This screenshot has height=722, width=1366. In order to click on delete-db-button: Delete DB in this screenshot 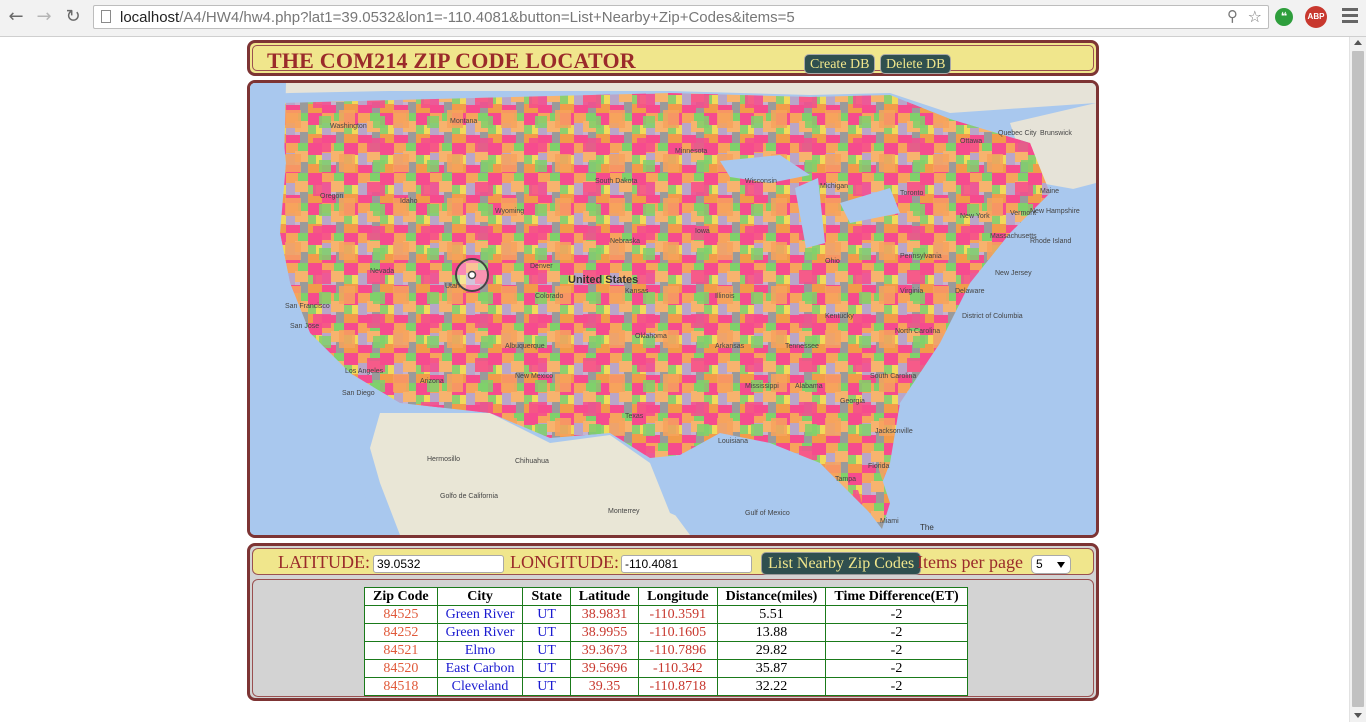, I will do `click(916, 64)`.